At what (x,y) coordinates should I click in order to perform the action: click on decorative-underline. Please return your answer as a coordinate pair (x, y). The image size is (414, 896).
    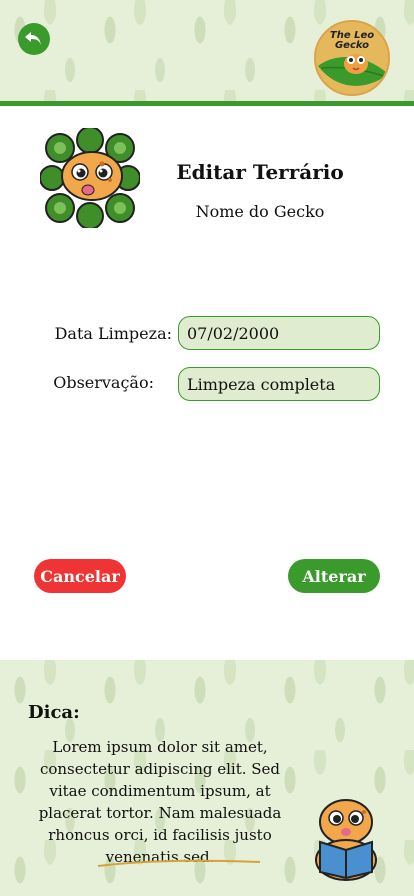
    Looking at the image, I should click on (179, 863).